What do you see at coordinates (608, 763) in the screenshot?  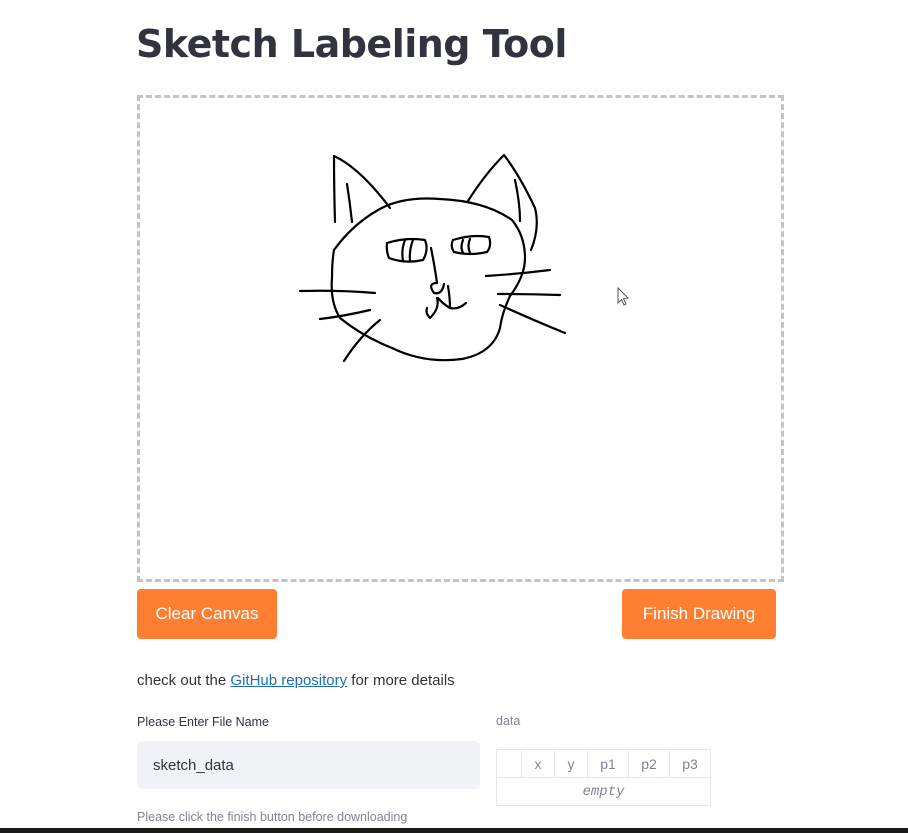 I see `column-header-p1: p1` at bounding box center [608, 763].